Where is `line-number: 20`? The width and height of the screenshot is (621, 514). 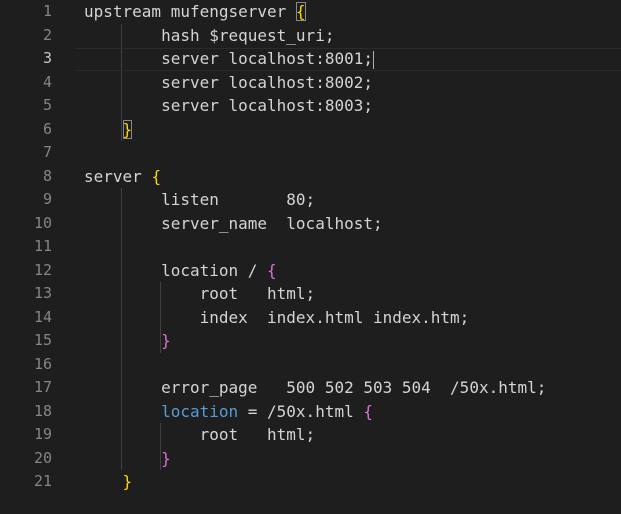
line-number: 20 is located at coordinates (42, 457).